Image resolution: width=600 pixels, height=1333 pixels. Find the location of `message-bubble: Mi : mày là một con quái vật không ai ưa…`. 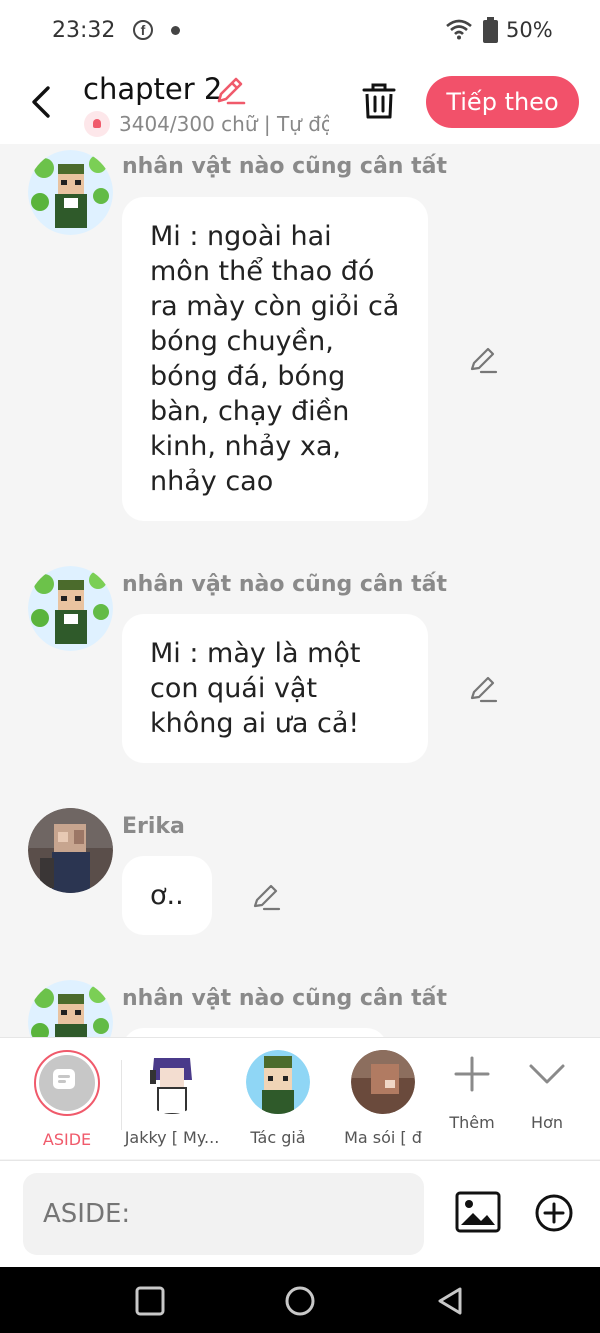

message-bubble: Mi : mày là một con quái vật không ai ưa… is located at coordinates (275, 688).